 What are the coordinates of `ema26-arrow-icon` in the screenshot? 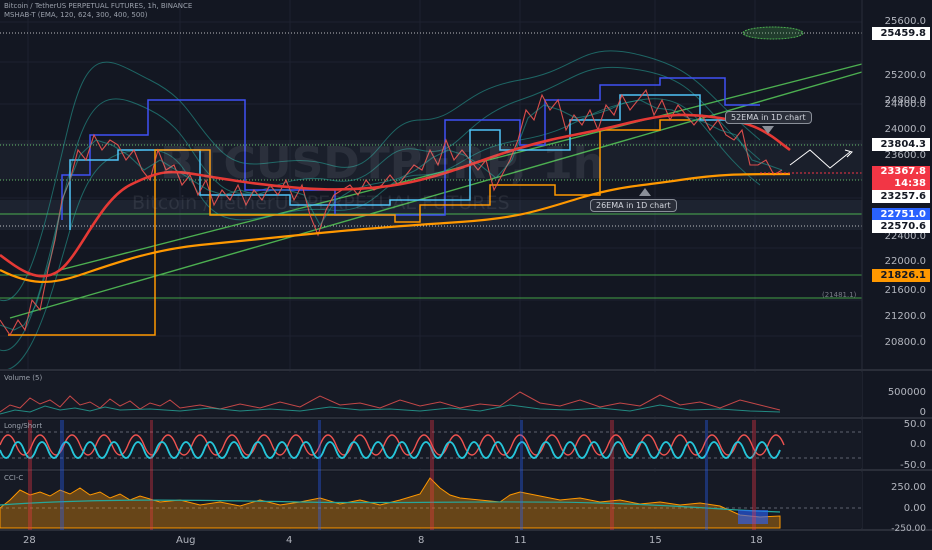 It's located at (645, 192).